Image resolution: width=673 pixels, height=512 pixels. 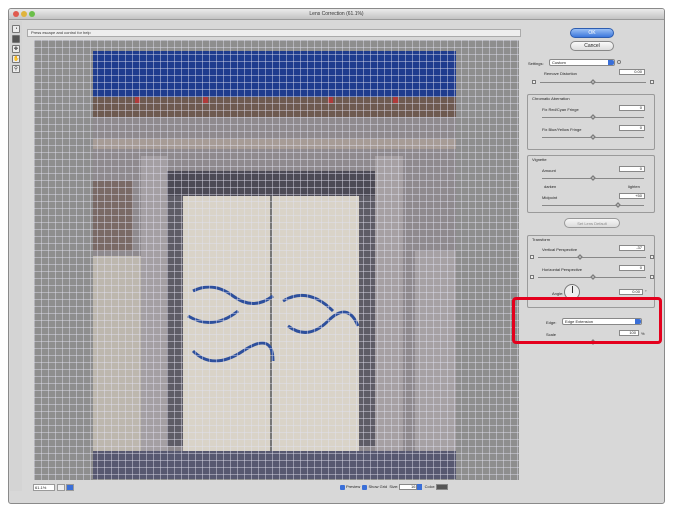 I want to click on vertical-perspective-slider, so click(x=592, y=257).